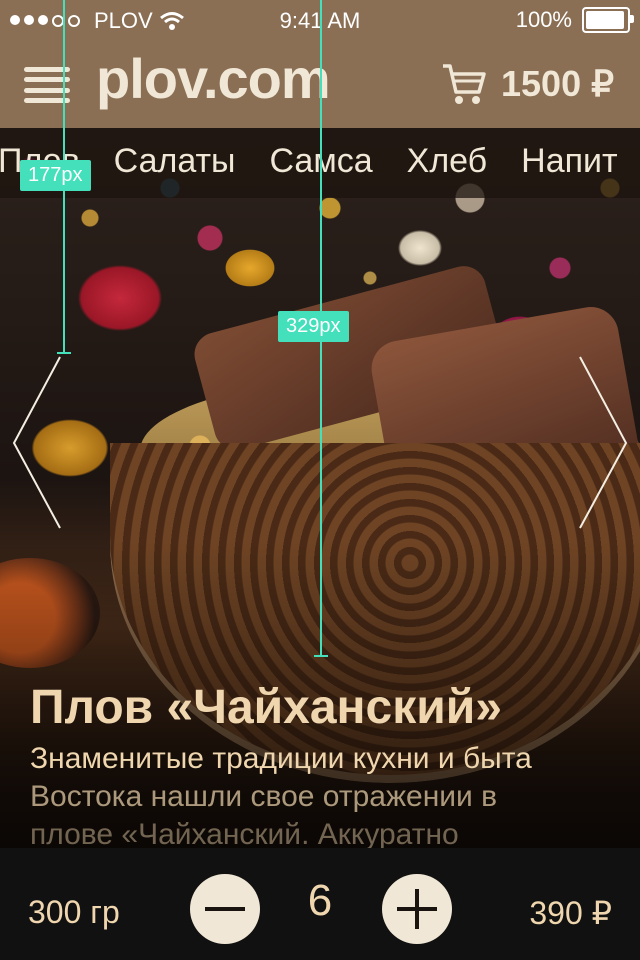 The height and width of the screenshot is (960, 640). What do you see at coordinates (74, 912) in the screenshot?
I see `product-weight: 300 гр` at bounding box center [74, 912].